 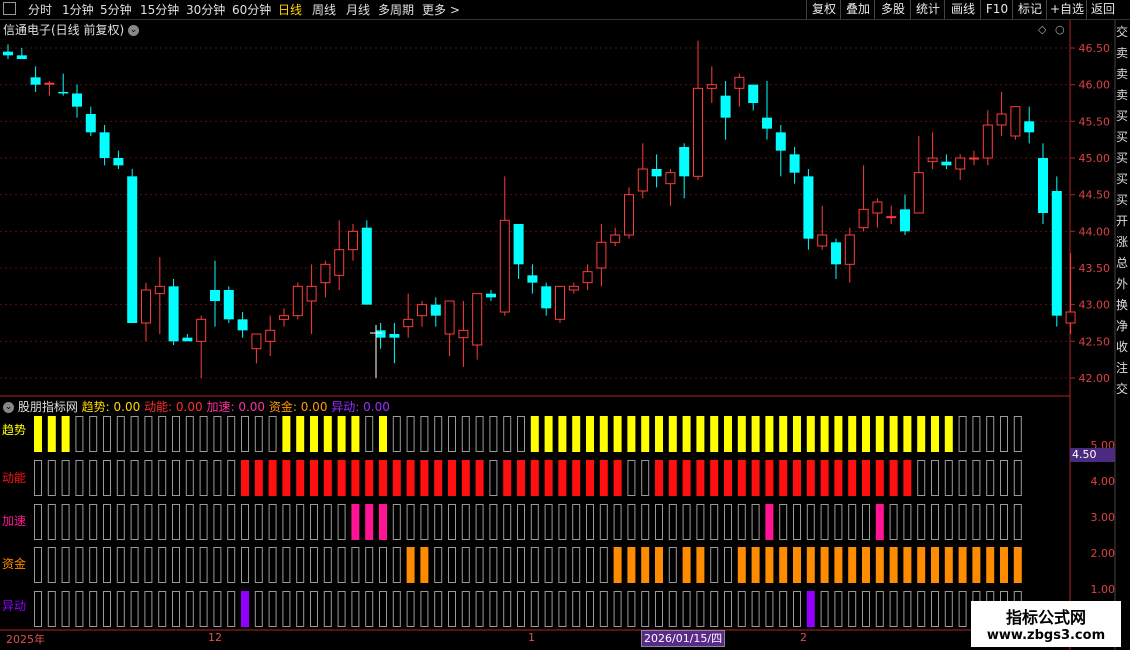 What do you see at coordinates (1095, 48) in the screenshot?
I see `price-tick-label: 46.50` at bounding box center [1095, 48].